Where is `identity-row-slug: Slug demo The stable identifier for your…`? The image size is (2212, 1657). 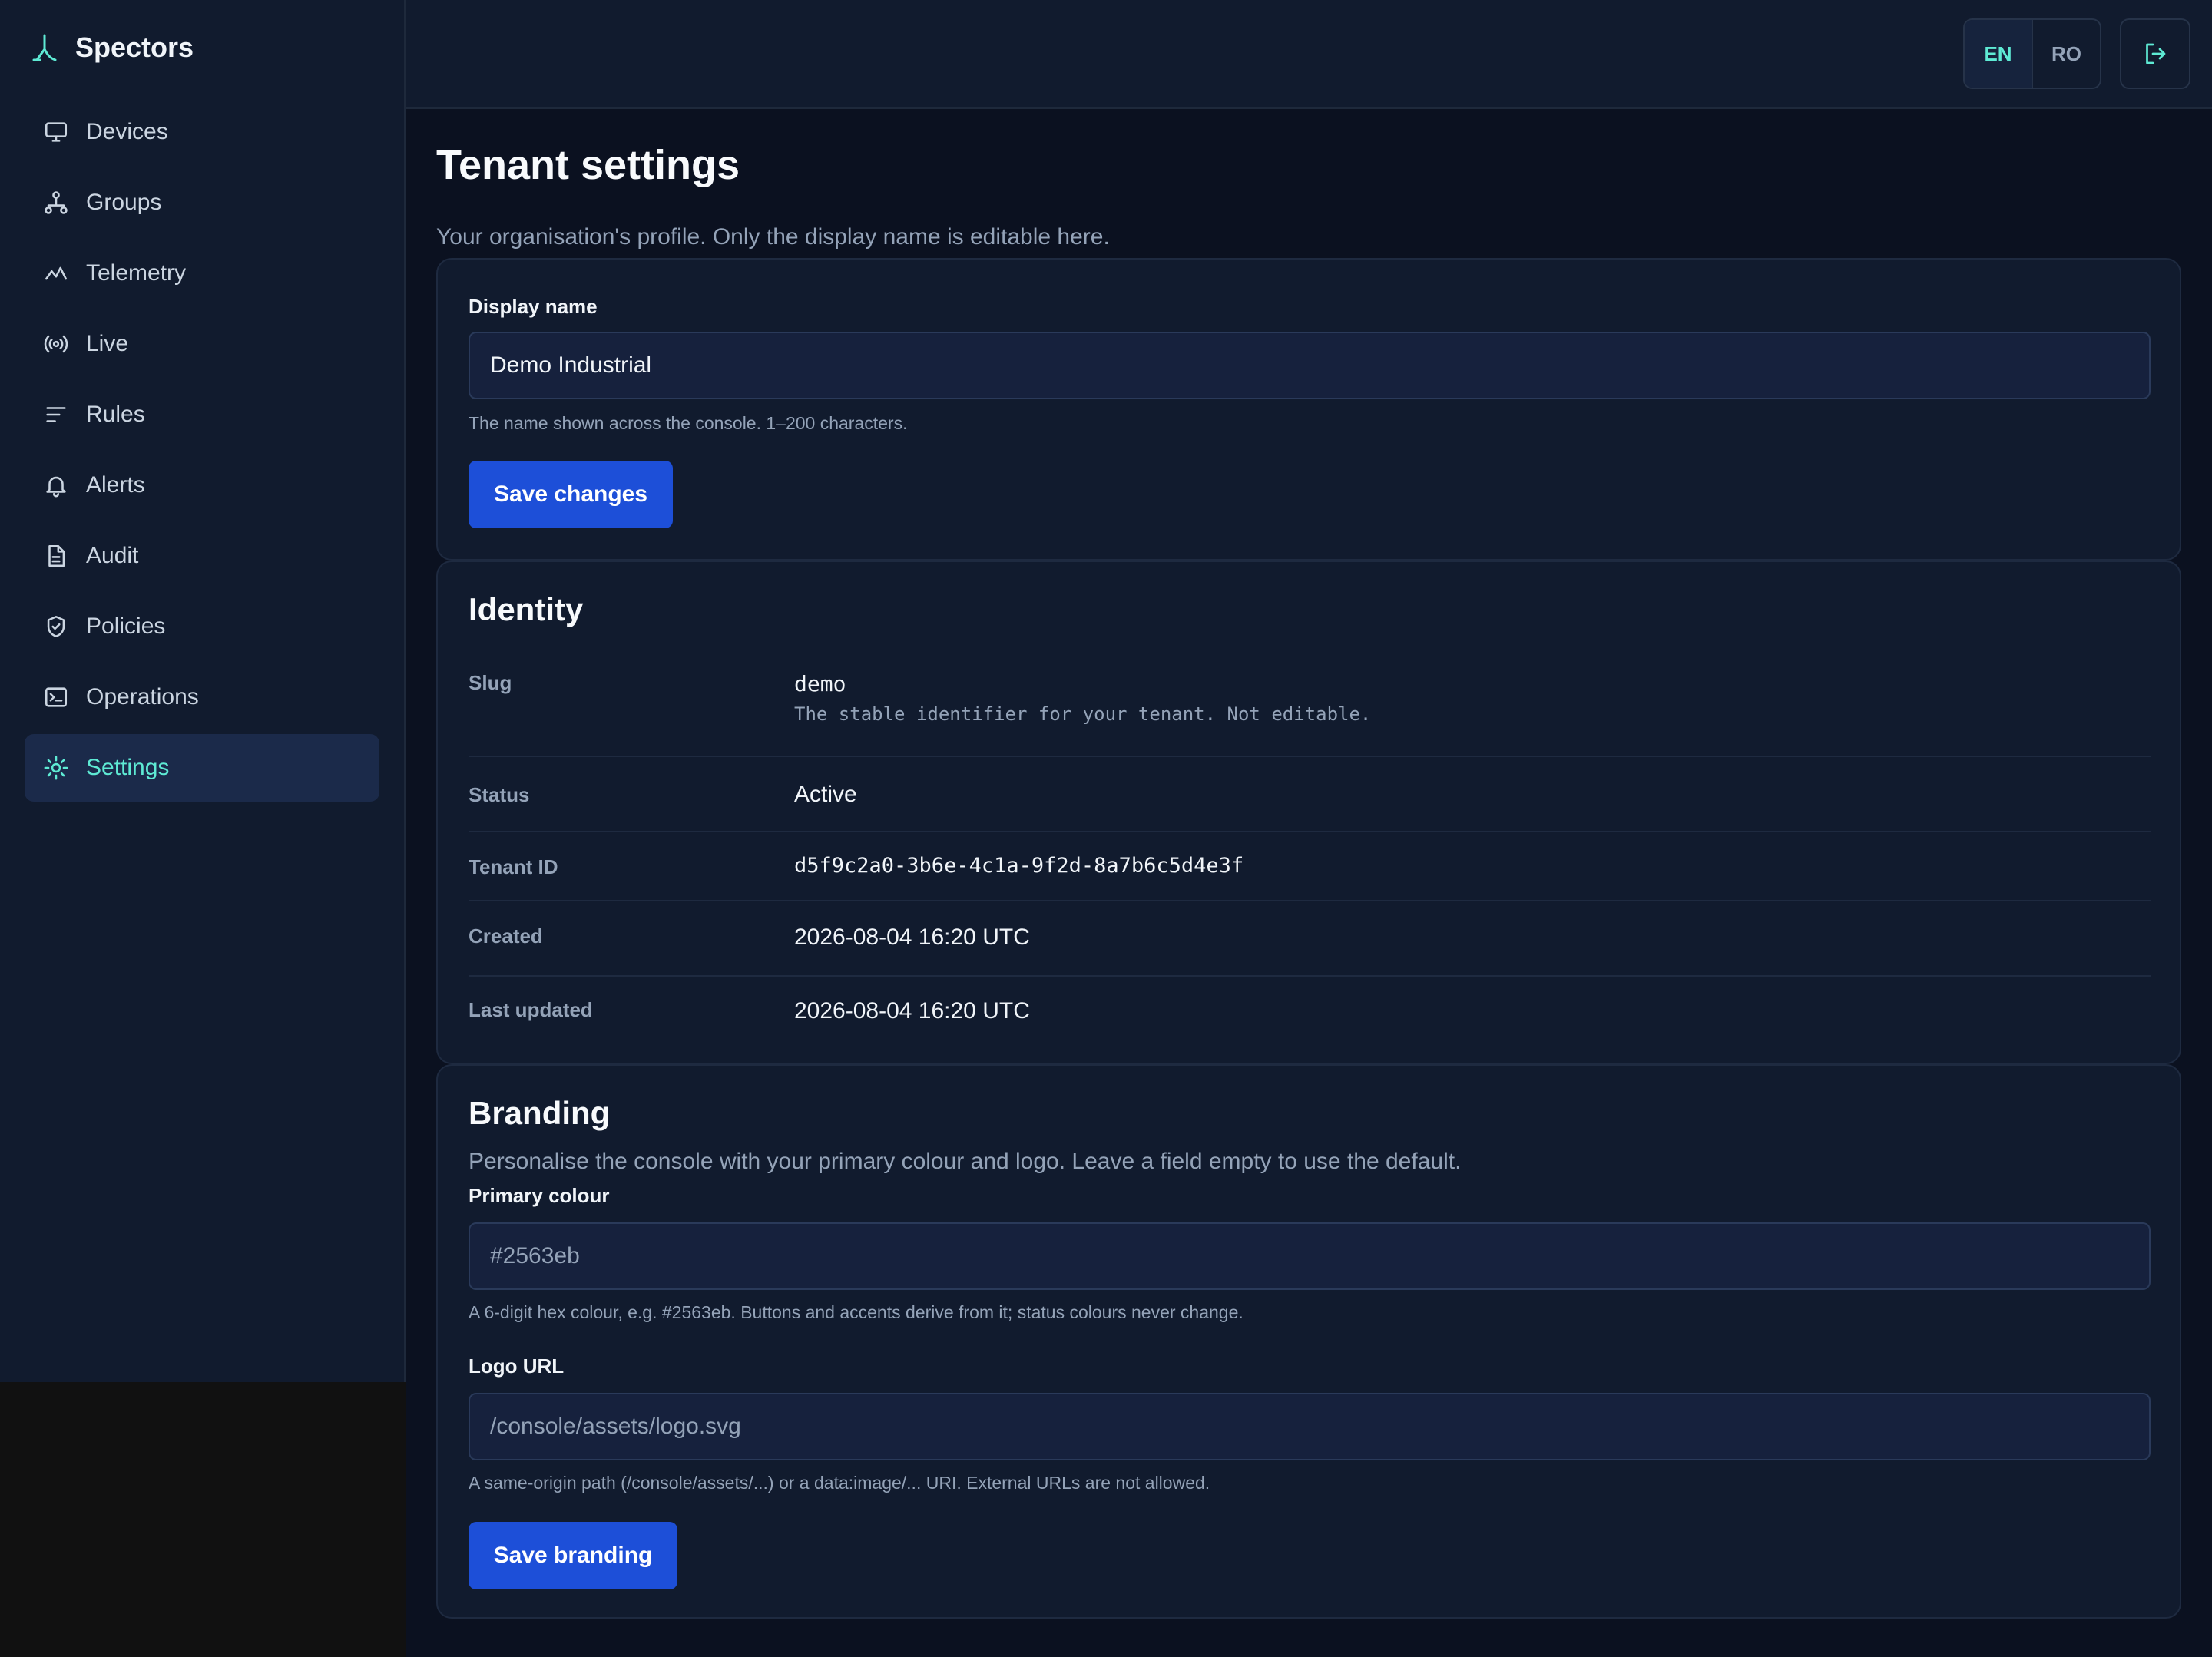 identity-row-slug: Slug demo The stable identifier for your… is located at coordinates (1310, 707).